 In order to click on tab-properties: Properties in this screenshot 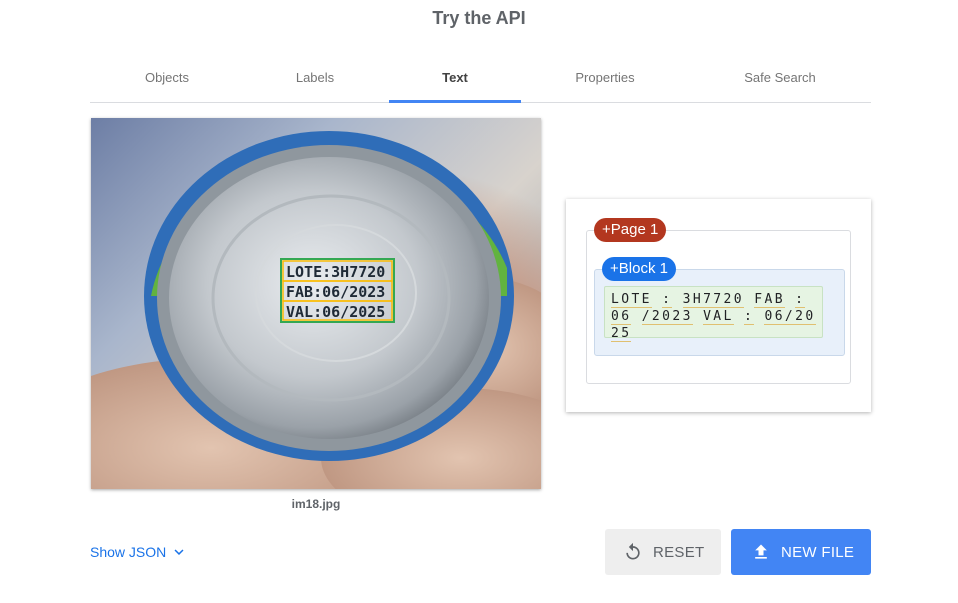, I will do `click(605, 82)`.